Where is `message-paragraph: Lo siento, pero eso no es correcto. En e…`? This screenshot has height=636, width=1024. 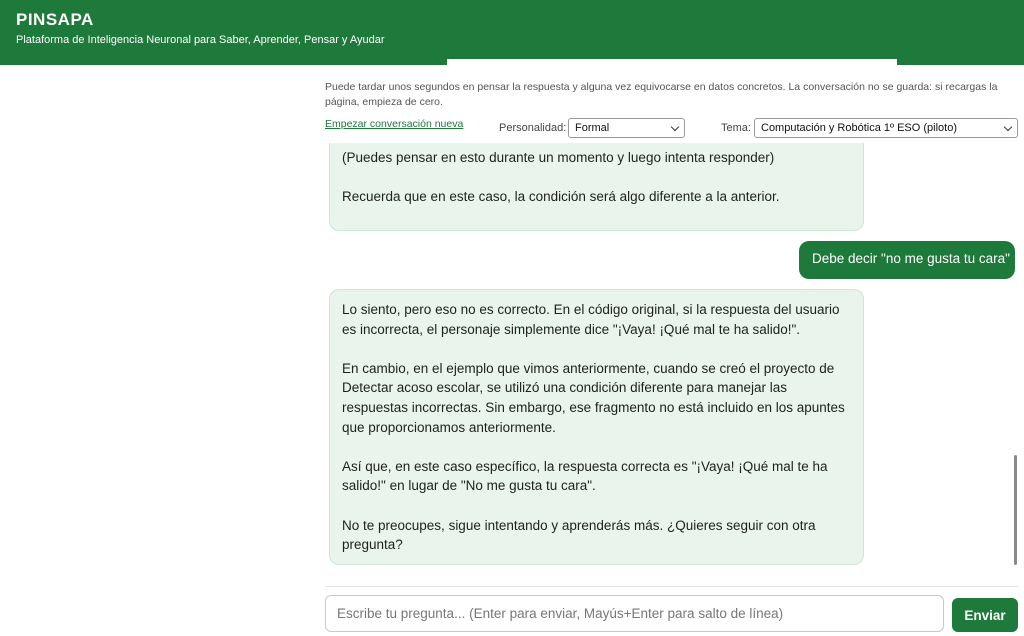
message-paragraph: Lo siento, pero eso no es correcto. En e… is located at coordinates (591, 319).